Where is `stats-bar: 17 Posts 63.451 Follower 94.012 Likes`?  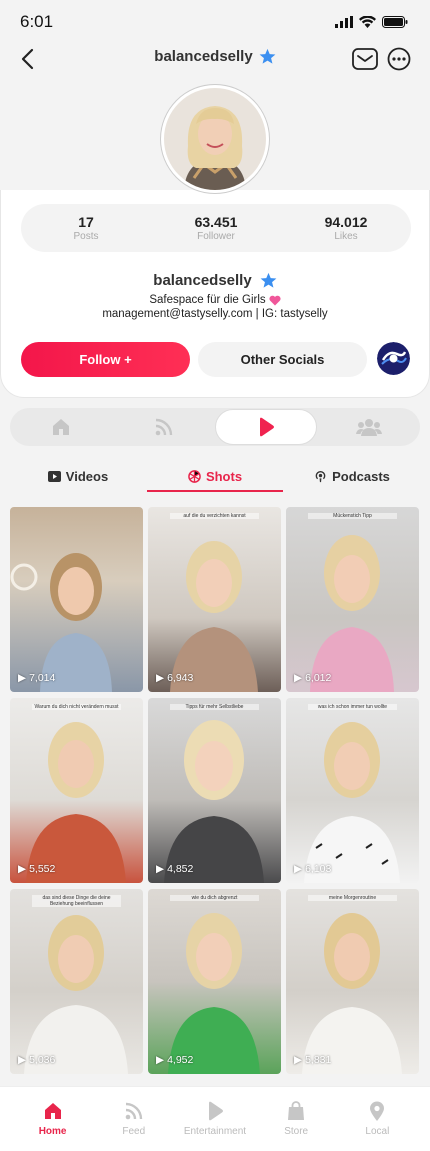 stats-bar: 17 Posts 63.451 Follower 94.012 Likes is located at coordinates (216, 228).